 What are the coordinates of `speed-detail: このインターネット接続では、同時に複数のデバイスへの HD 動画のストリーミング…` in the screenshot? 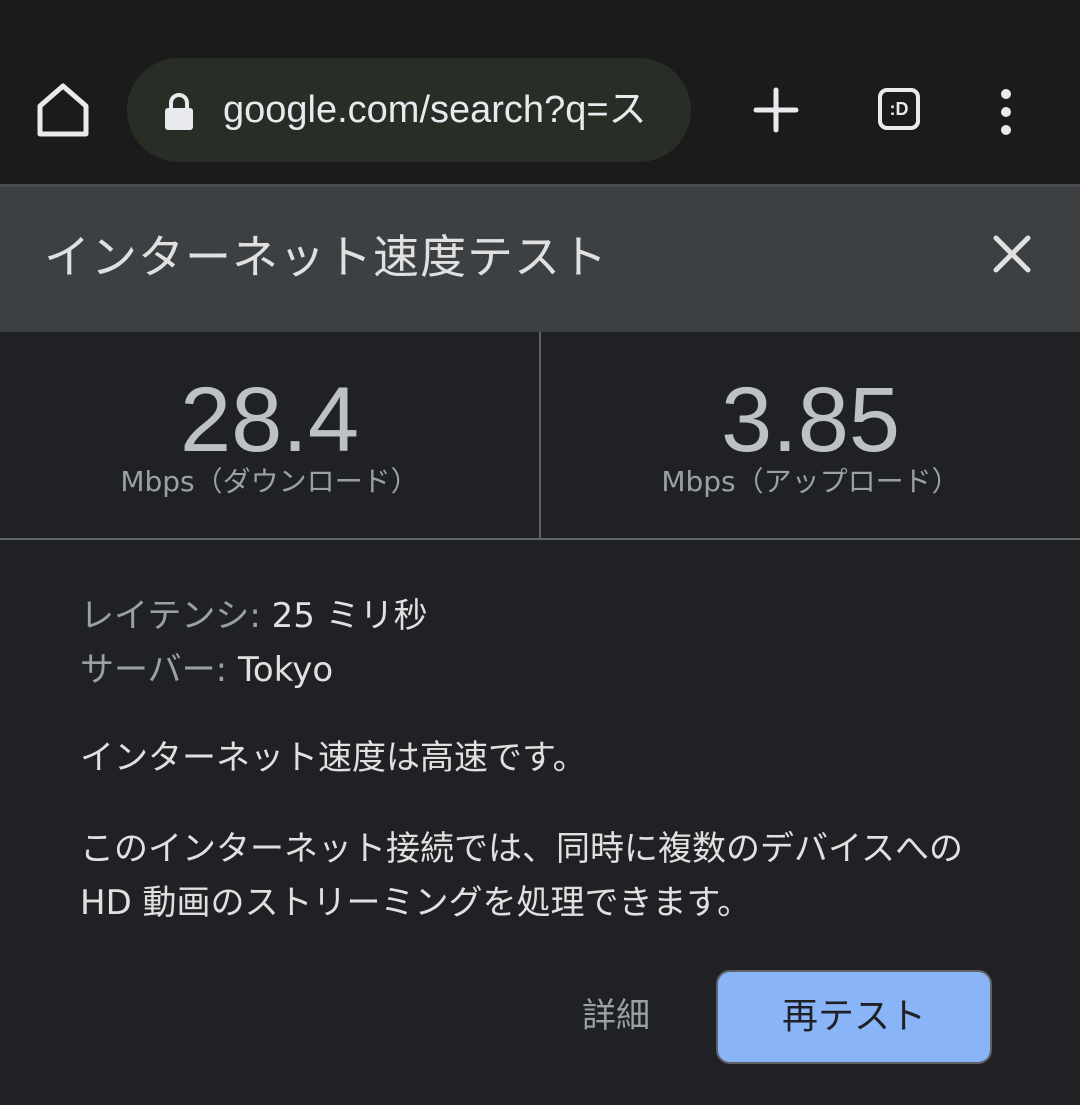 It's located at (521, 876).